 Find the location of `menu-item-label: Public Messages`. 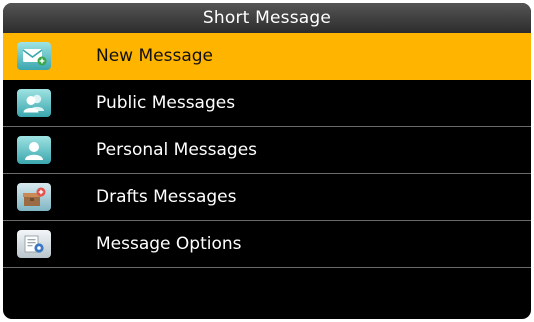

menu-item-label: Public Messages is located at coordinates (166, 103).